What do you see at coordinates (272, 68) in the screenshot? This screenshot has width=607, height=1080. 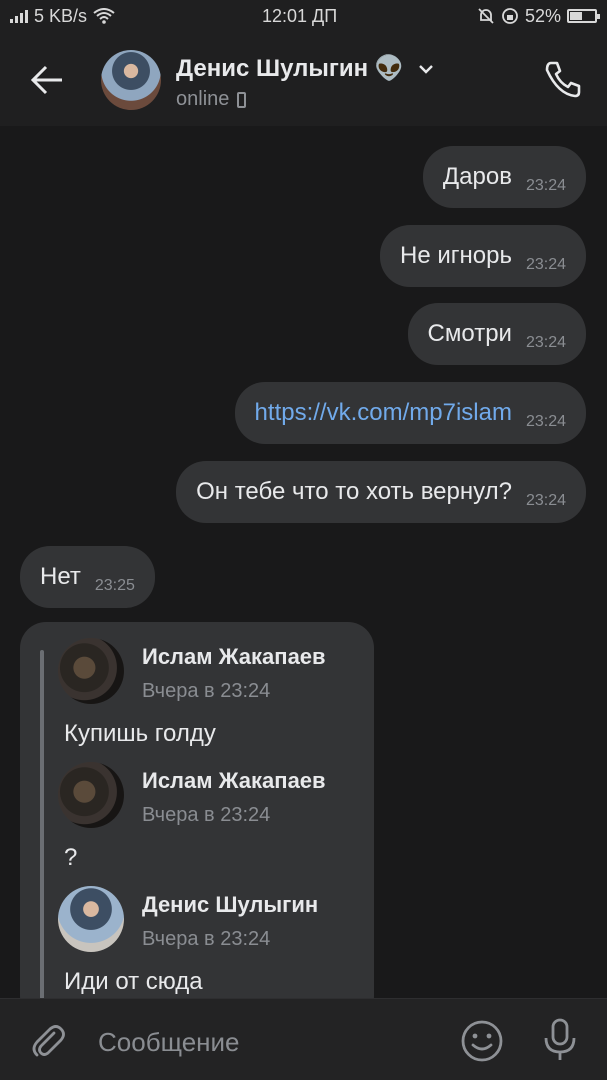 I see `contact-name: Денис Шулыгин` at bounding box center [272, 68].